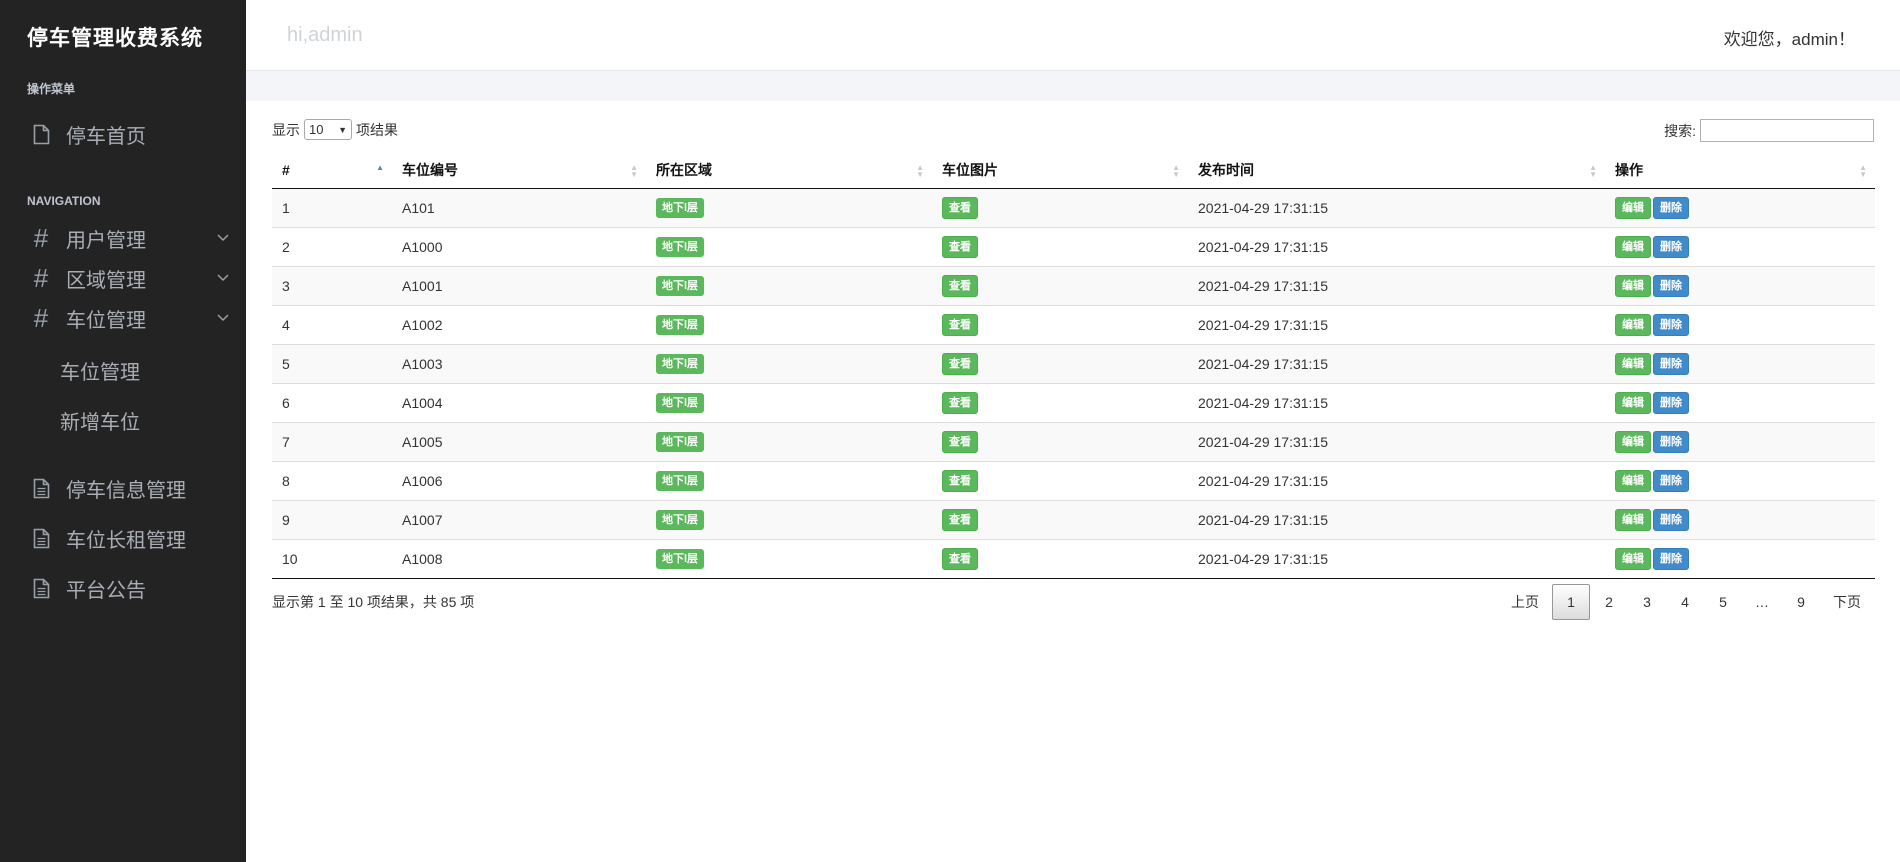 This screenshot has width=1900, height=862. What do you see at coordinates (1571, 602) in the screenshot?
I see `page-button-1: 1` at bounding box center [1571, 602].